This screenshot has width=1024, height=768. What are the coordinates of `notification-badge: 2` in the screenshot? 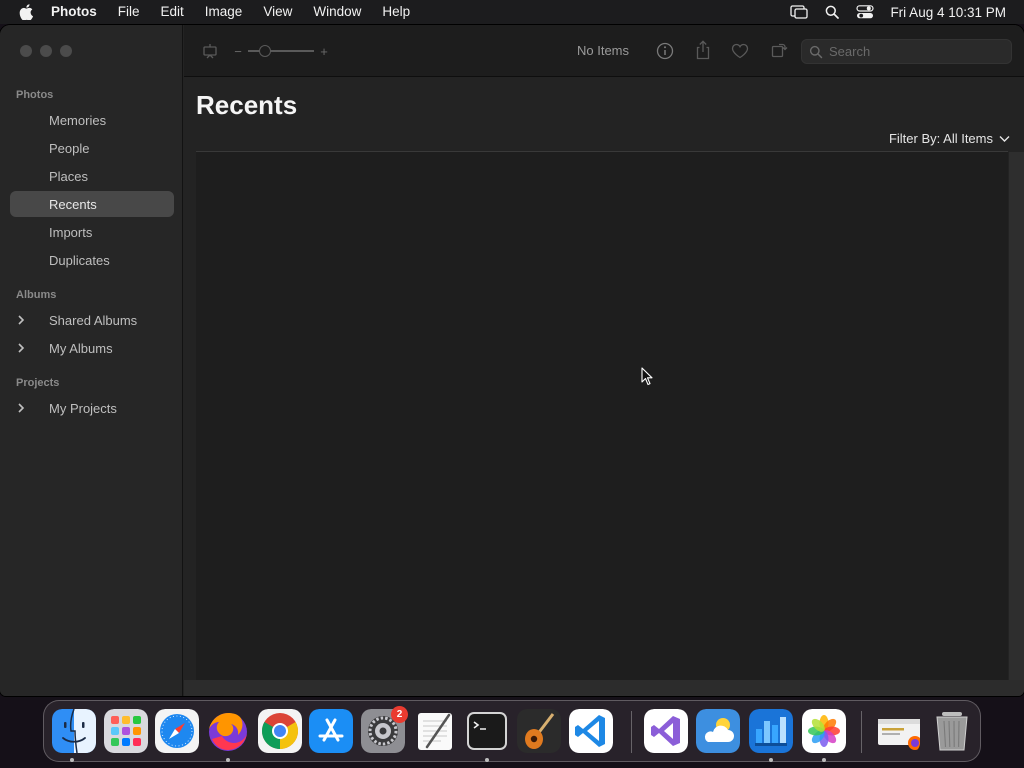 It's located at (399, 714).